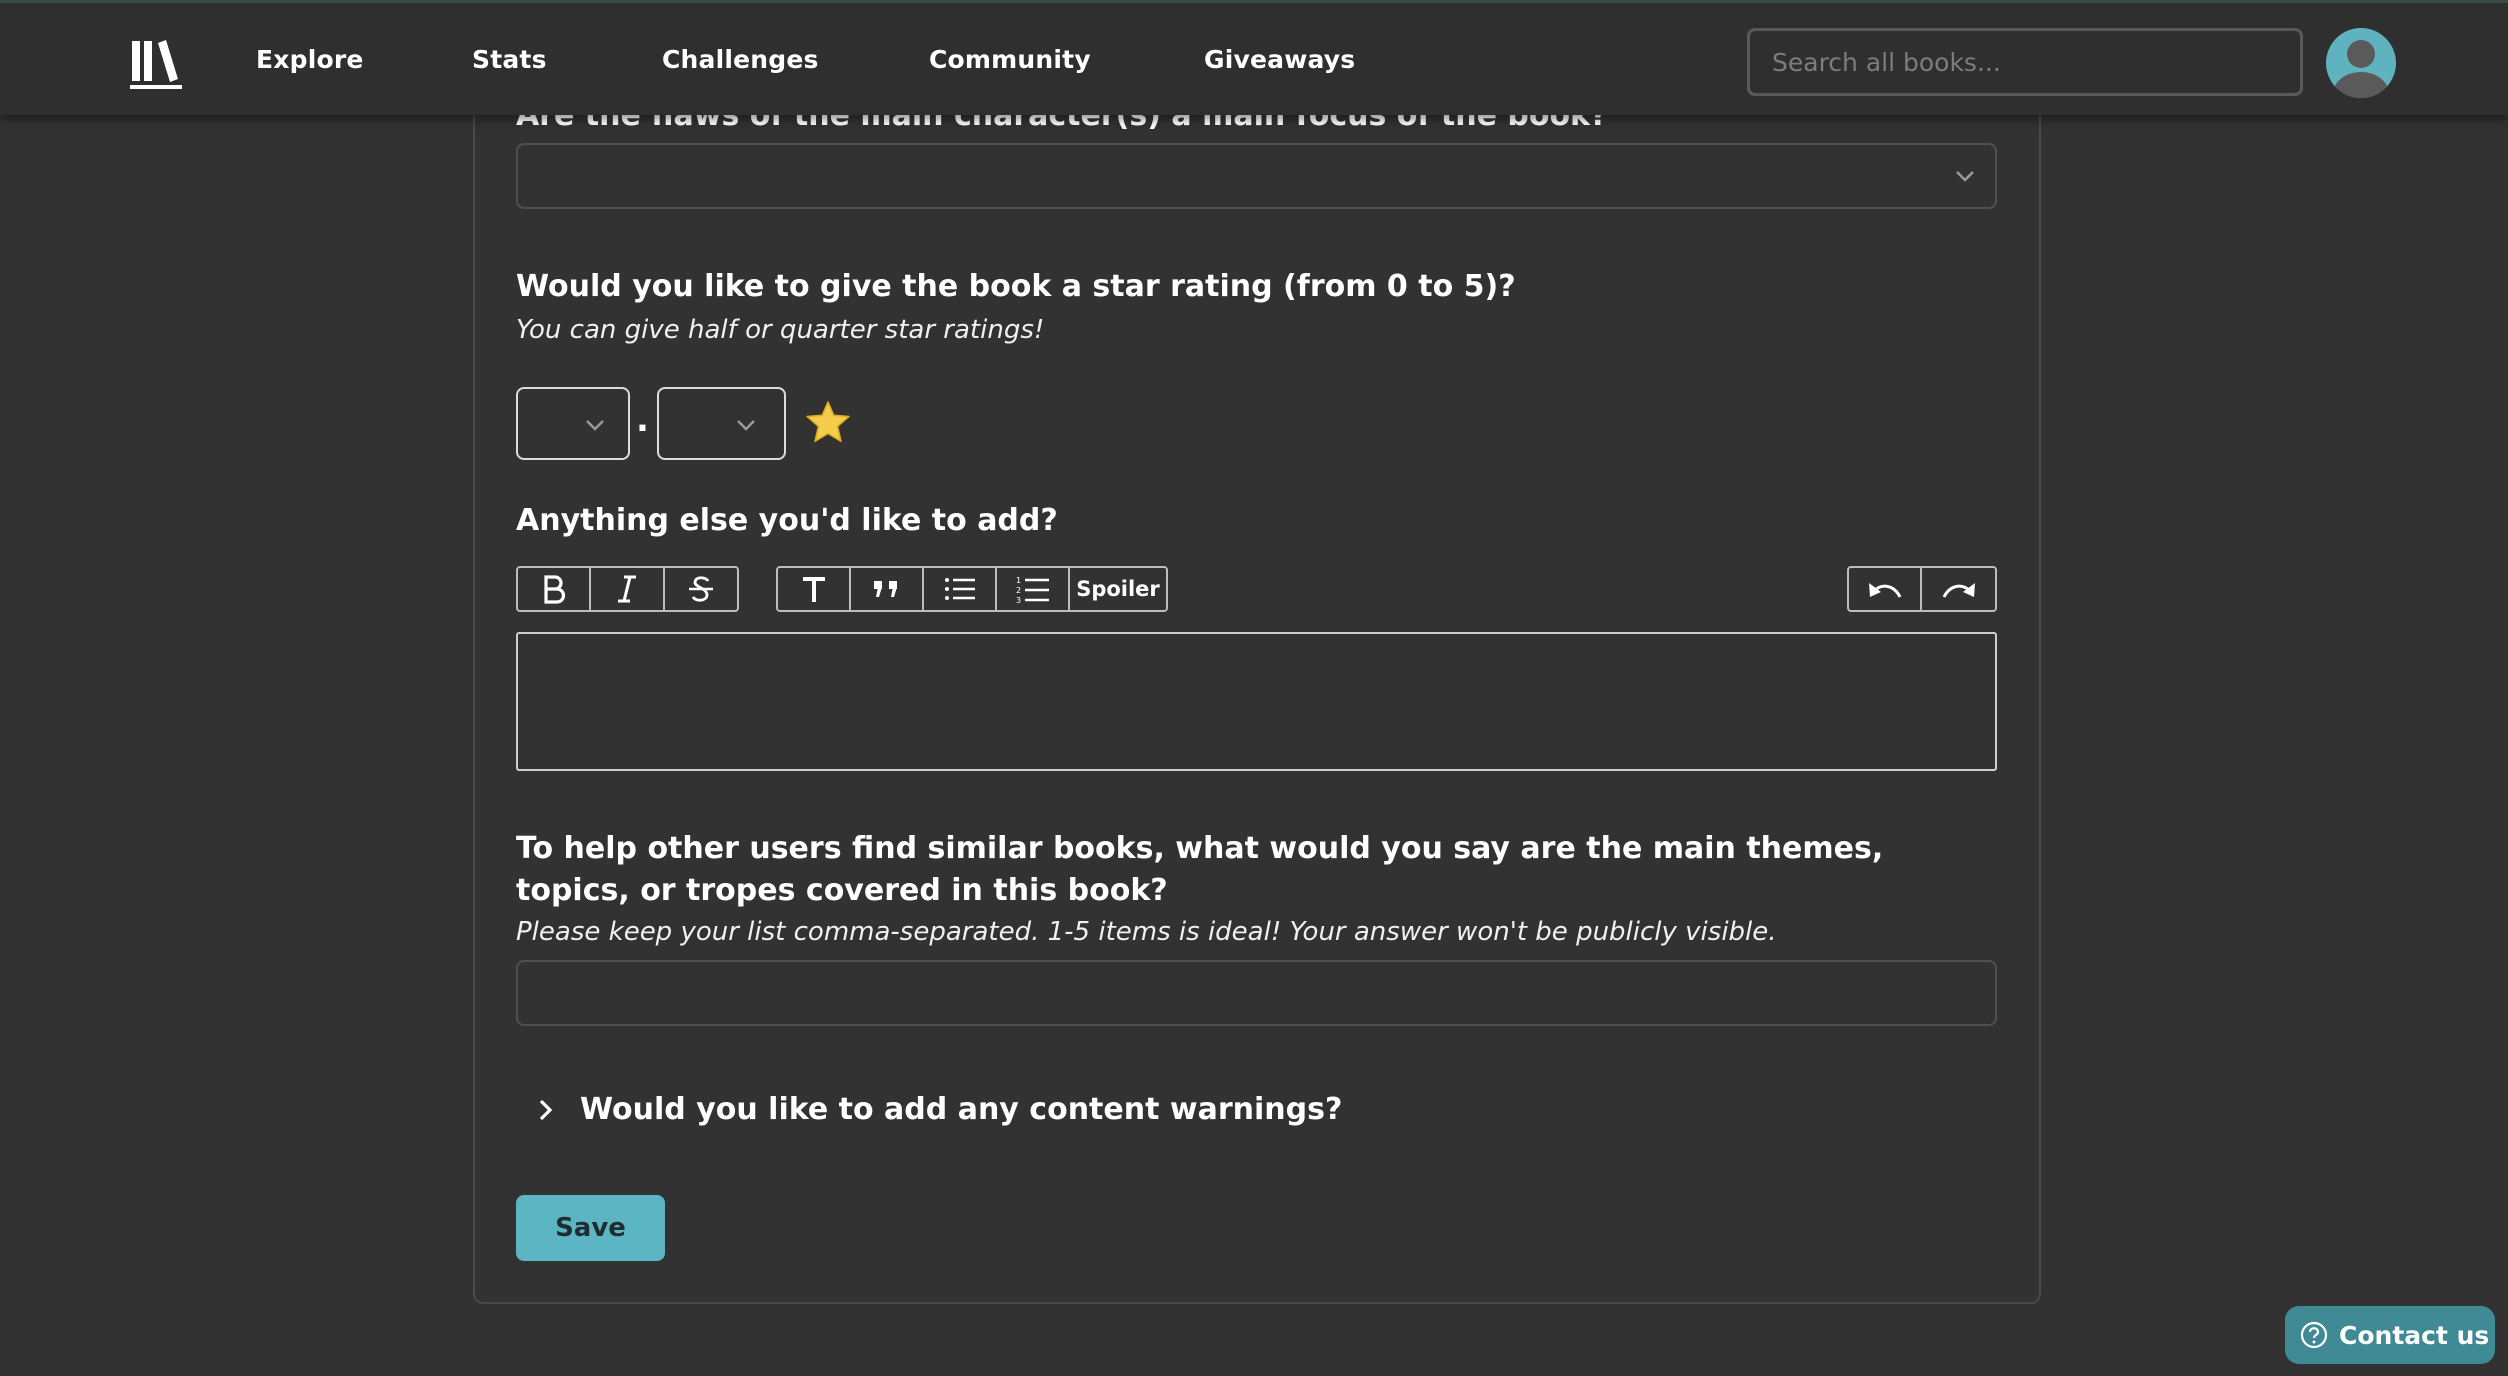  What do you see at coordinates (158, 64) in the screenshot?
I see `bookshelf-logo-icon` at bounding box center [158, 64].